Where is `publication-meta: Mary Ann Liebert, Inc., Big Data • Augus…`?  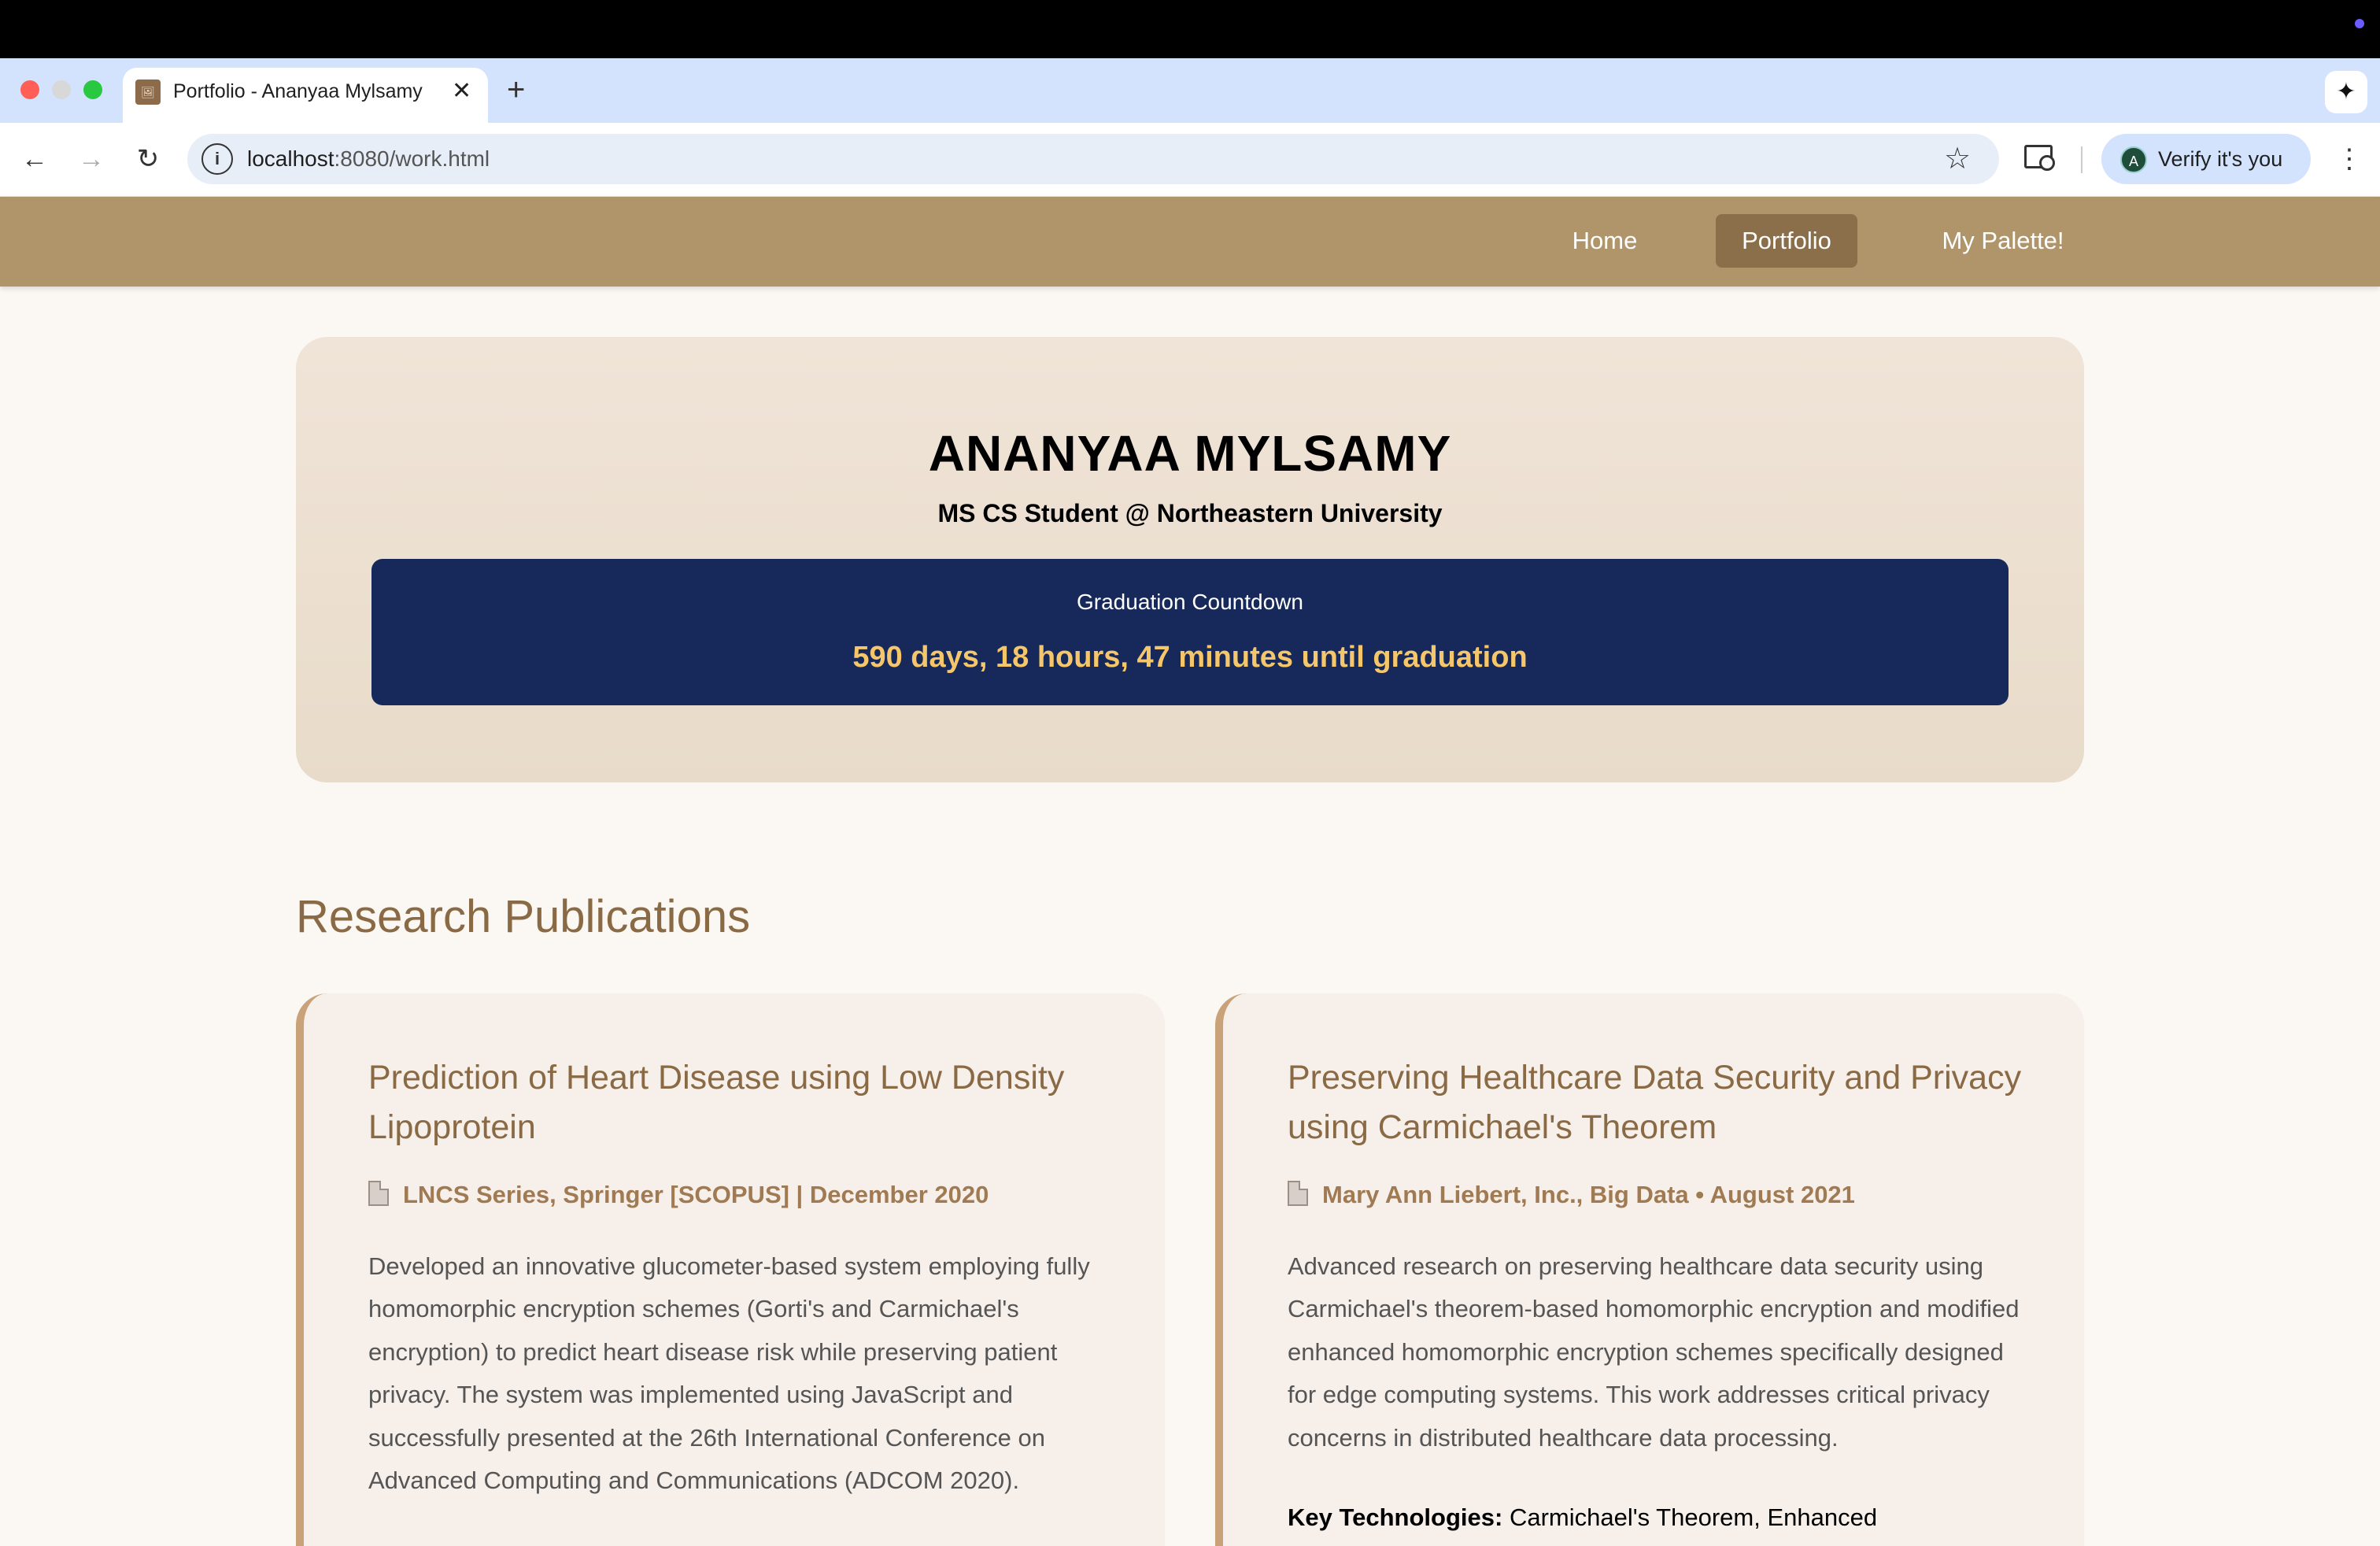 publication-meta: Mary Ann Liebert, Inc., Big Data • Augus… is located at coordinates (1571, 1195).